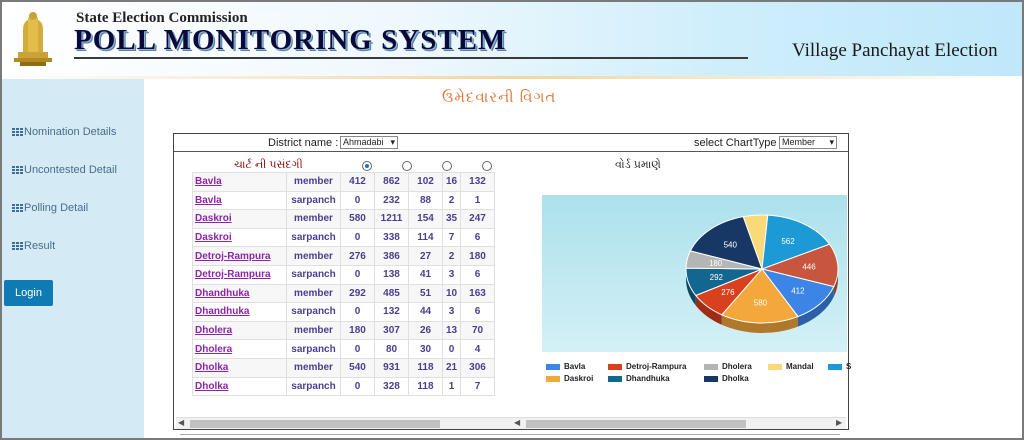  Describe the element at coordinates (391, 182) in the screenshot. I see `value-cell: 862` at that location.